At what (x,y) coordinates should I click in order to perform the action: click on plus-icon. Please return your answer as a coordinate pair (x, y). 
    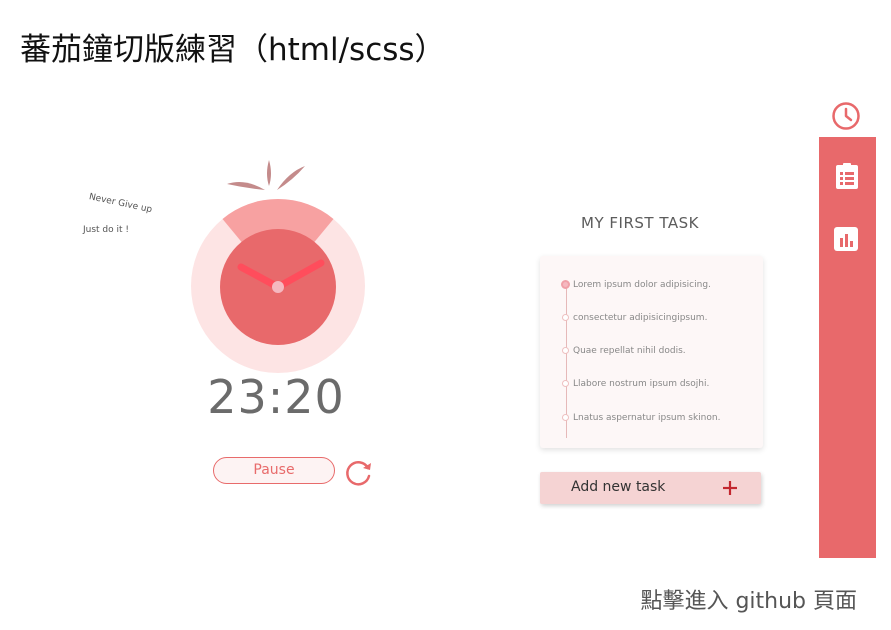
    Looking at the image, I should click on (730, 488).